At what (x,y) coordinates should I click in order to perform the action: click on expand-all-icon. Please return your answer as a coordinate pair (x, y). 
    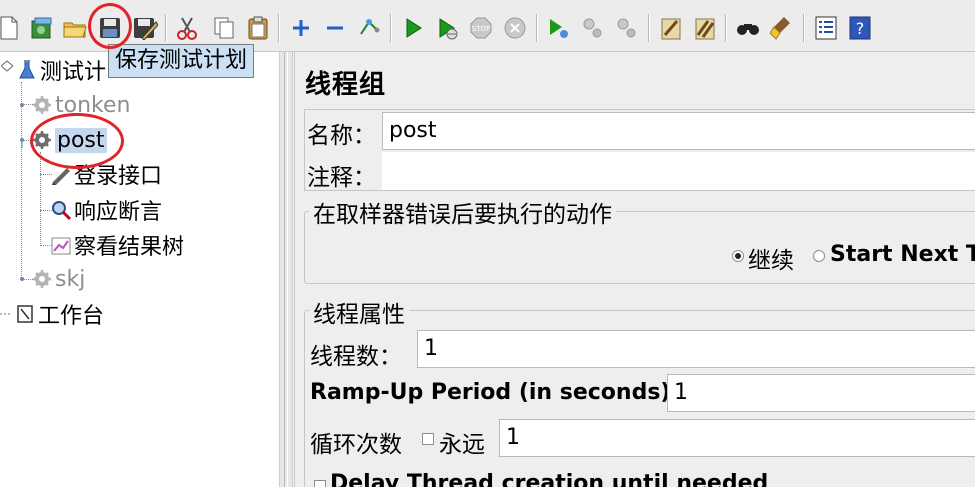
    Looking at the image, I should click on (301, 28).